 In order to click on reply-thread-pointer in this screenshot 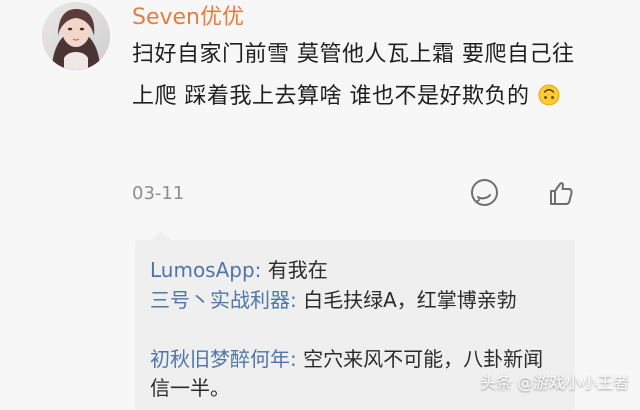, I will do `click(161, 235)`.